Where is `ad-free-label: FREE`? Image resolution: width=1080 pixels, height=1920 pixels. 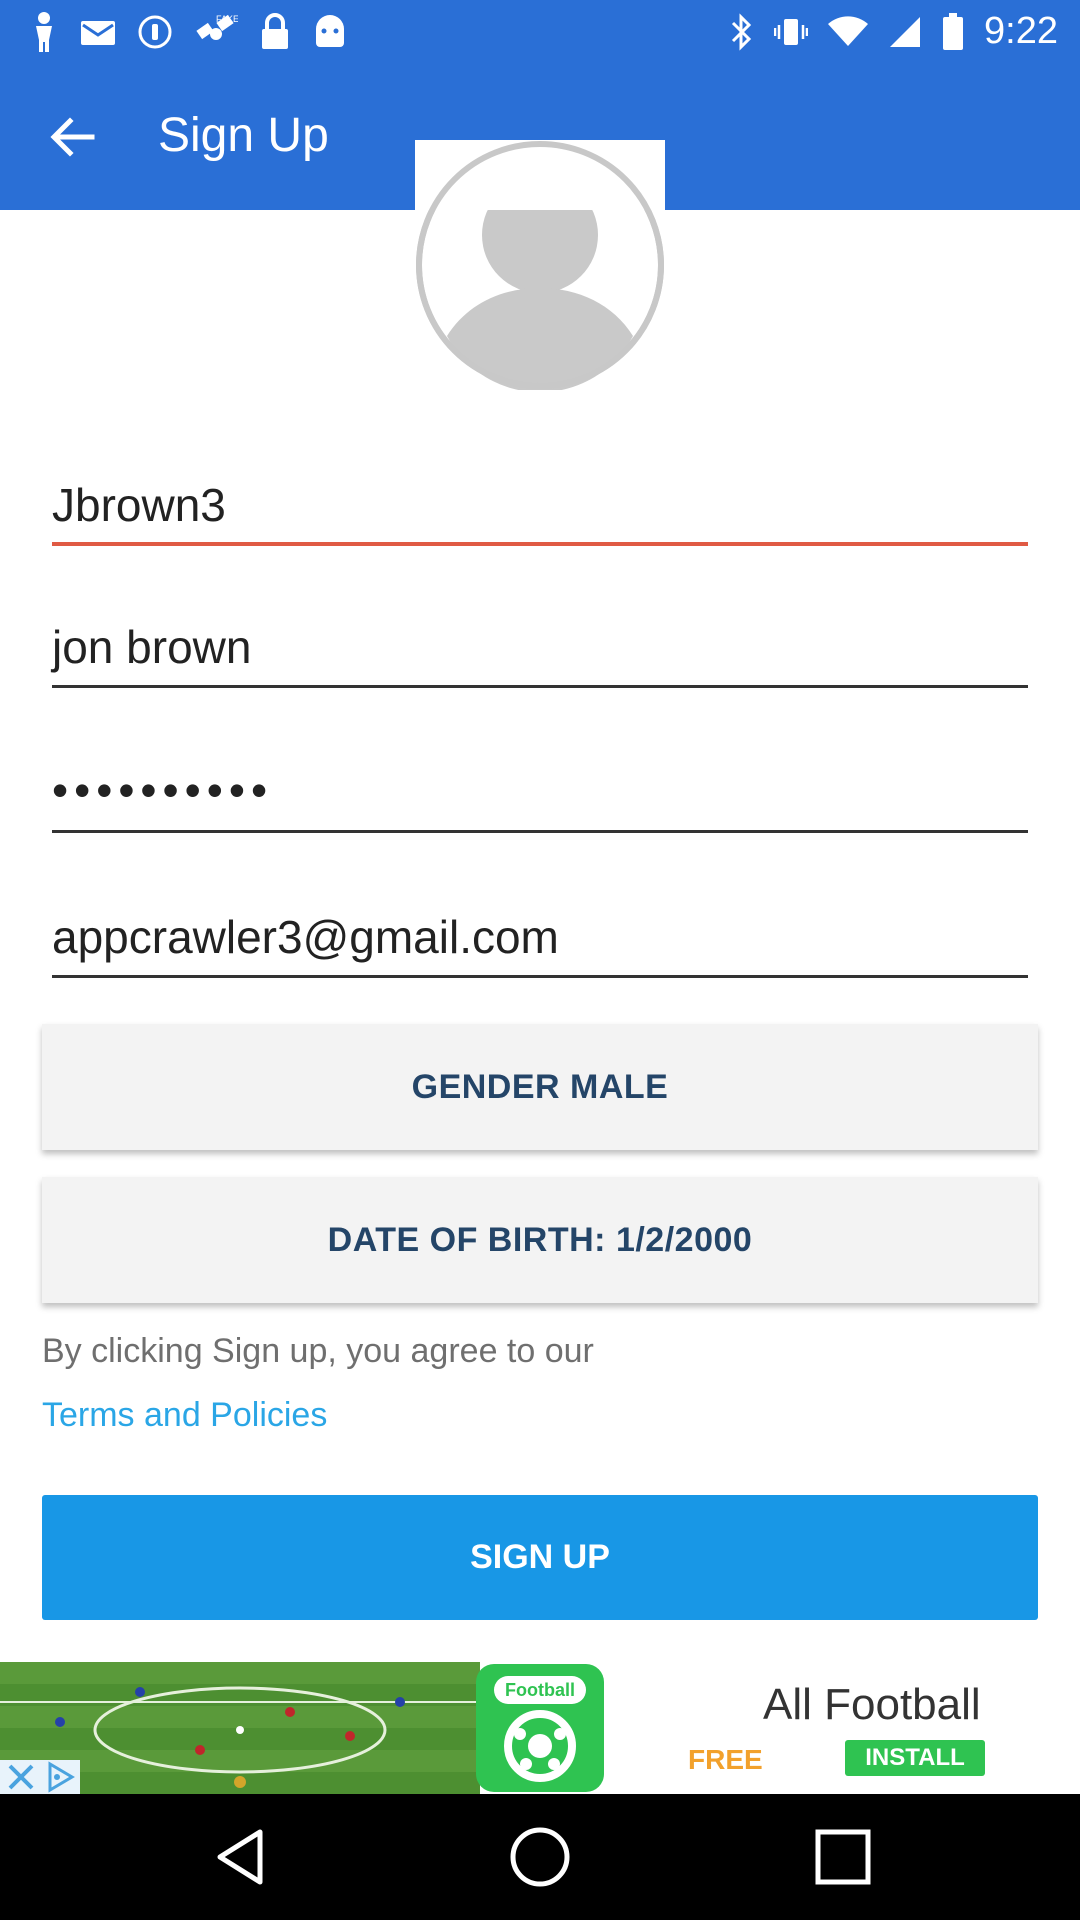 ad-free-label: FREE is located at coordinates (725, 1759).